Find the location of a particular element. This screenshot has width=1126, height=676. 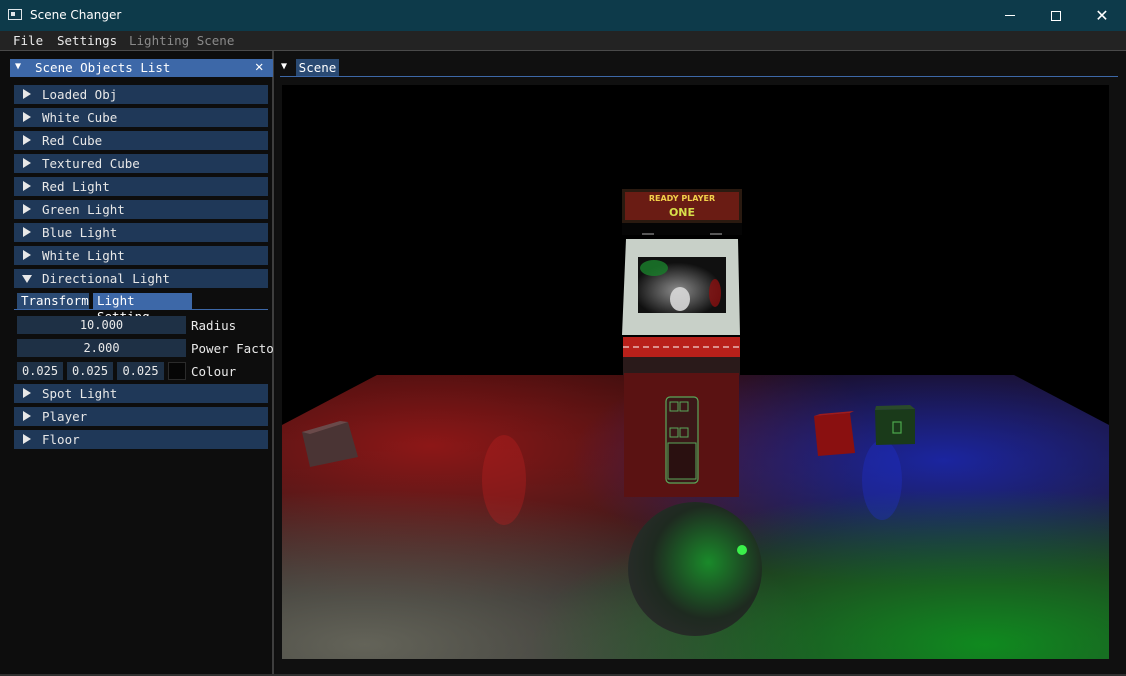

power-factor-input: 2.000 is located at coordinates (101, 348).